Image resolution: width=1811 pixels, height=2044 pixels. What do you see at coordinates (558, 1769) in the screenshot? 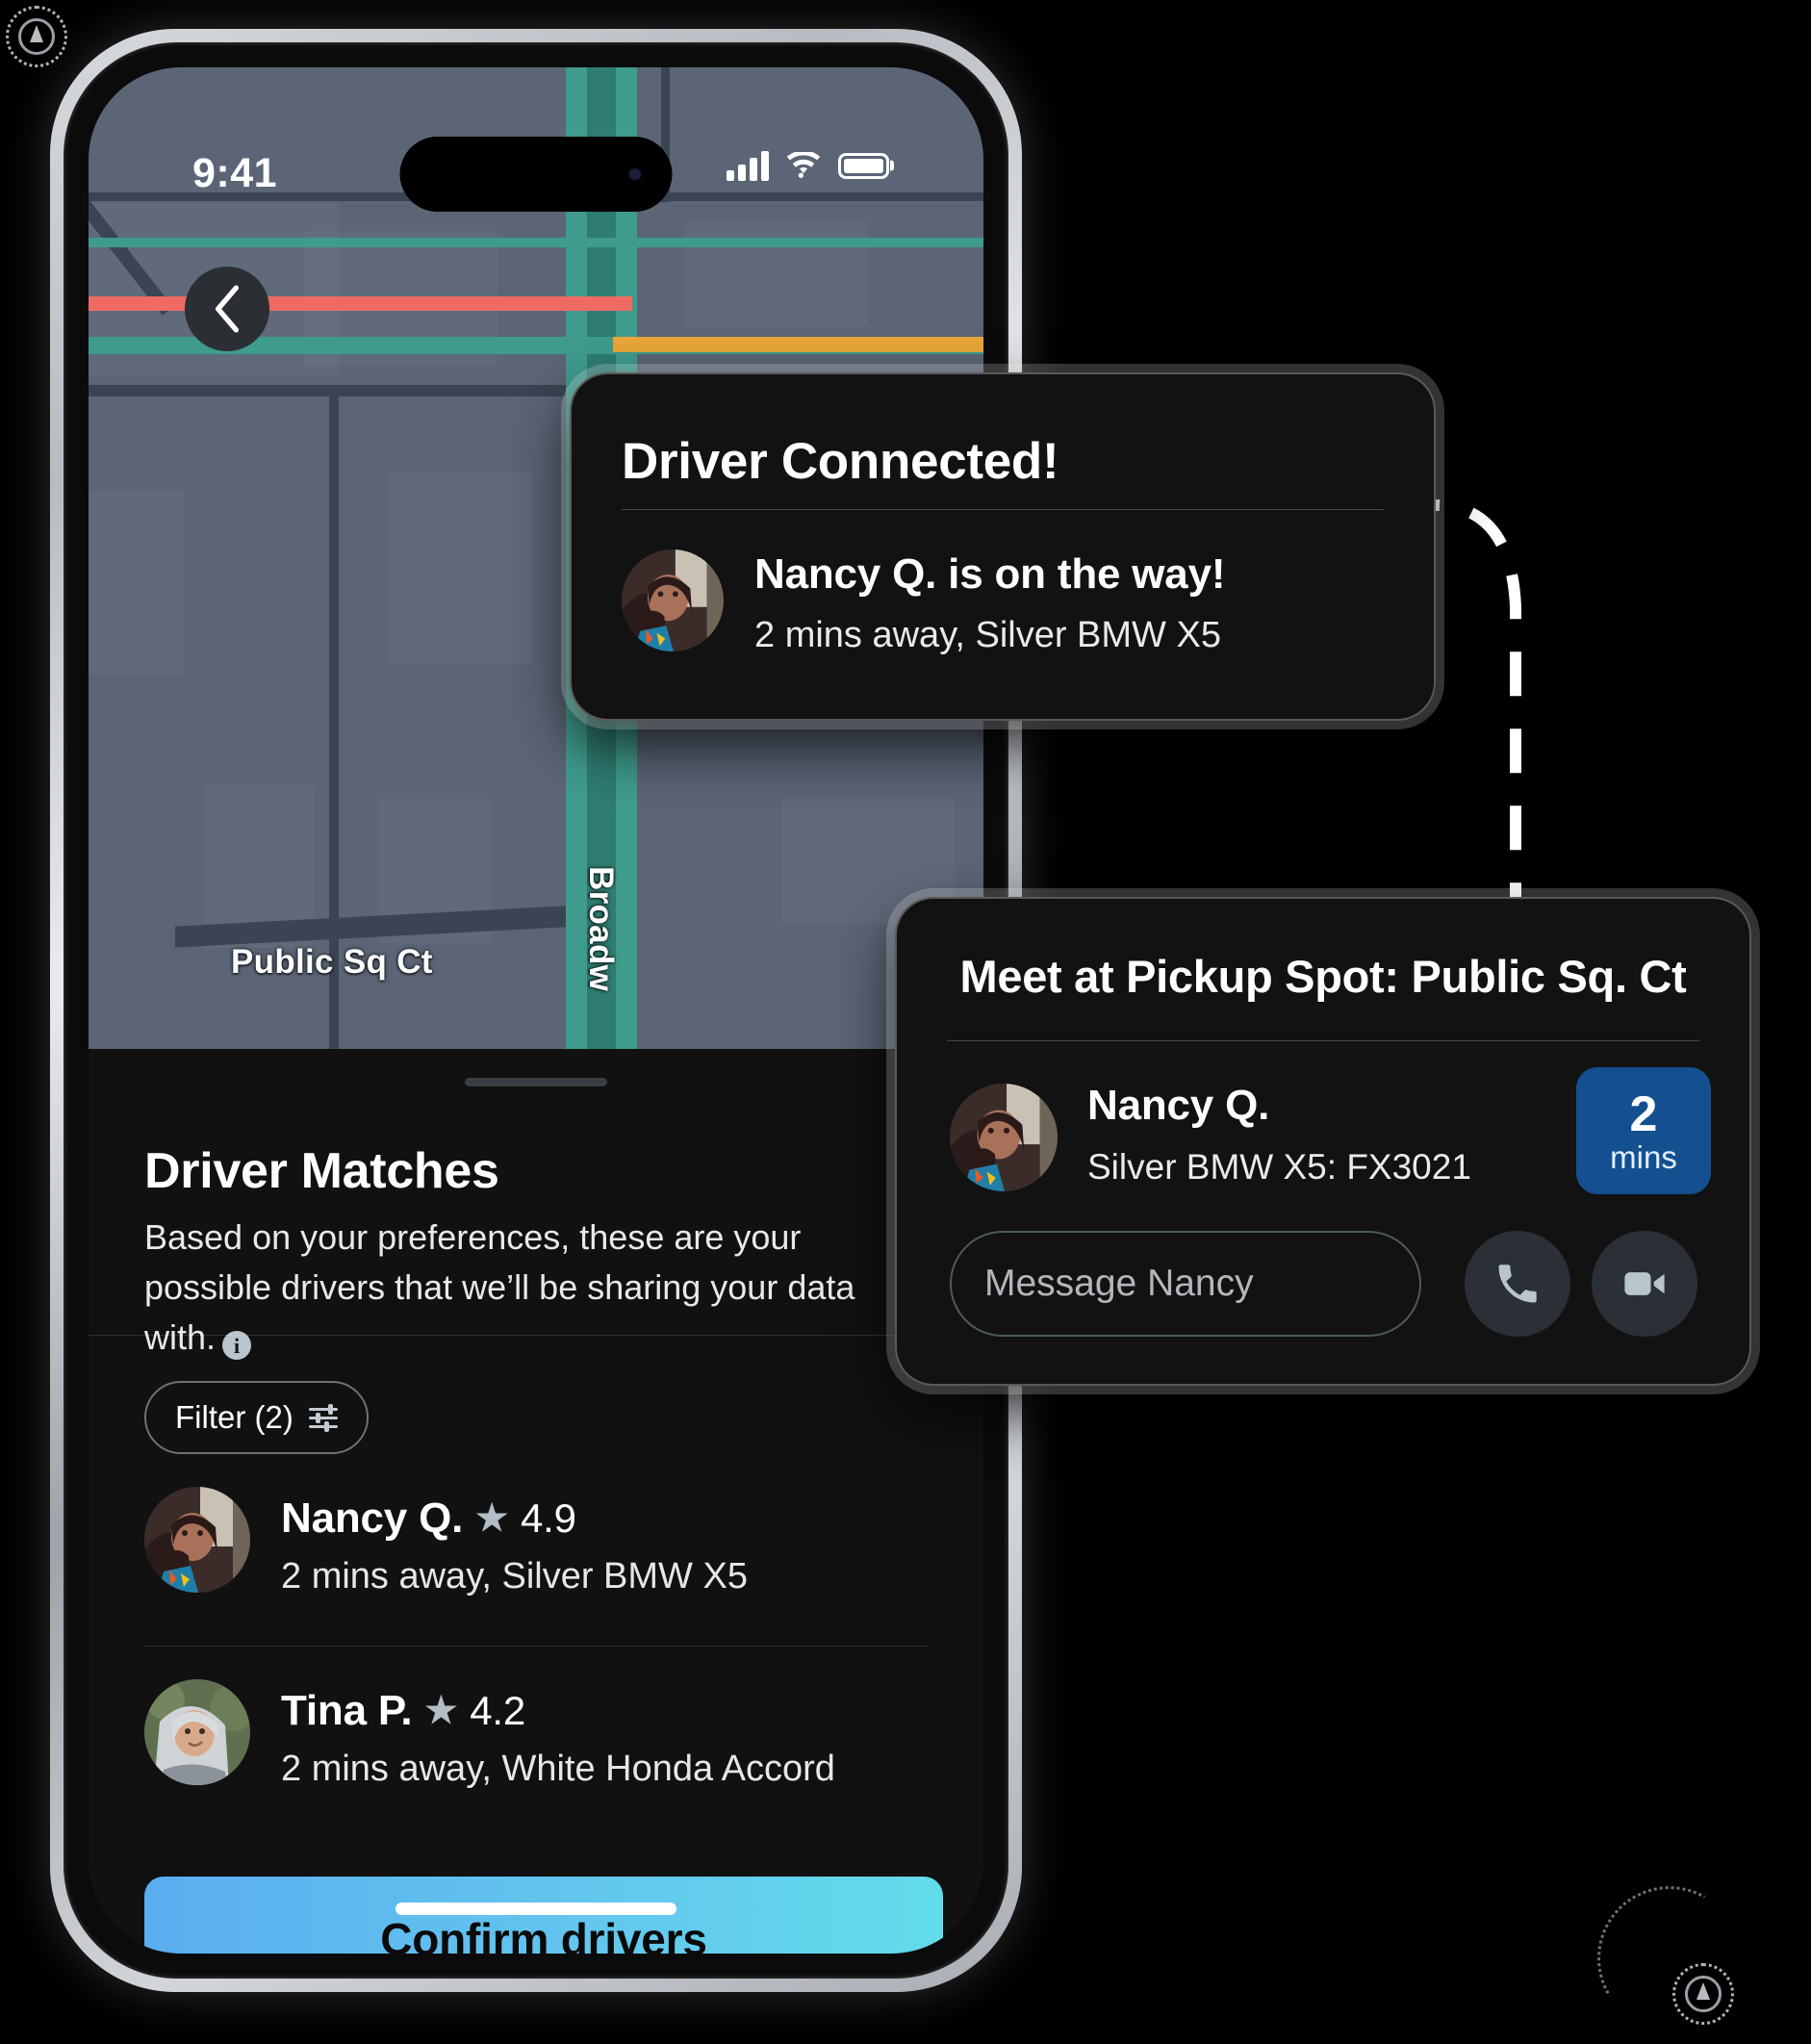
I see `driver-meta: 2 mins away, White Honda Accord` at bounding box center [558, 1769].